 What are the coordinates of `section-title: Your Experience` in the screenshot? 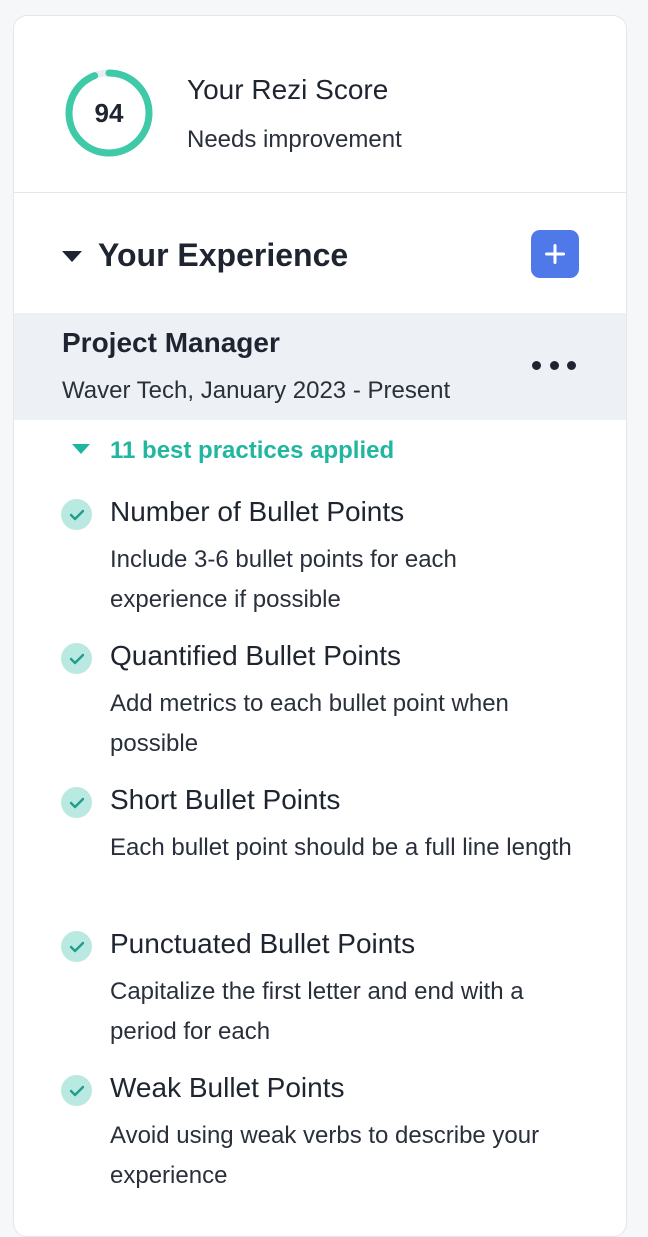 It's located at (223, 255).